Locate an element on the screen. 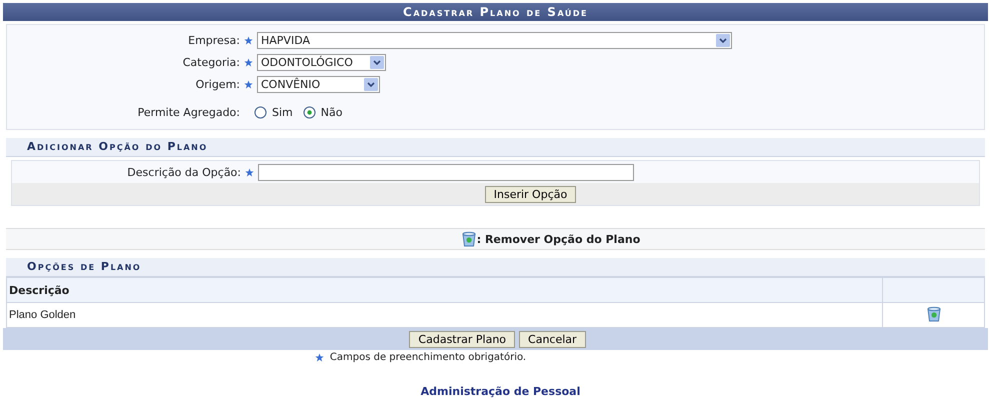 The width and height of the screenshot is (990, 406). description-input is located at coordinates (446, 172).